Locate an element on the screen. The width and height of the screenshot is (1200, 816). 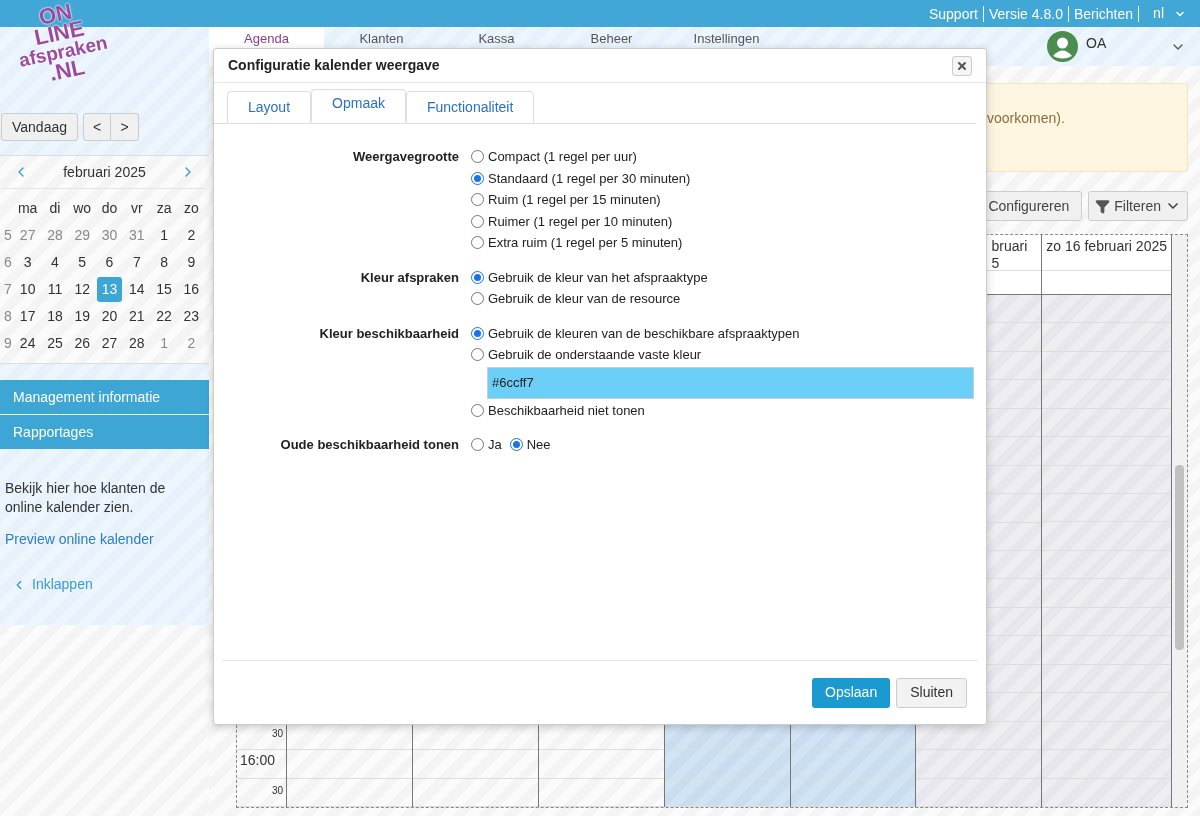
radio-label: Extra ruim (1 regel per 5 minuten) is located at coordinates (585, 243).